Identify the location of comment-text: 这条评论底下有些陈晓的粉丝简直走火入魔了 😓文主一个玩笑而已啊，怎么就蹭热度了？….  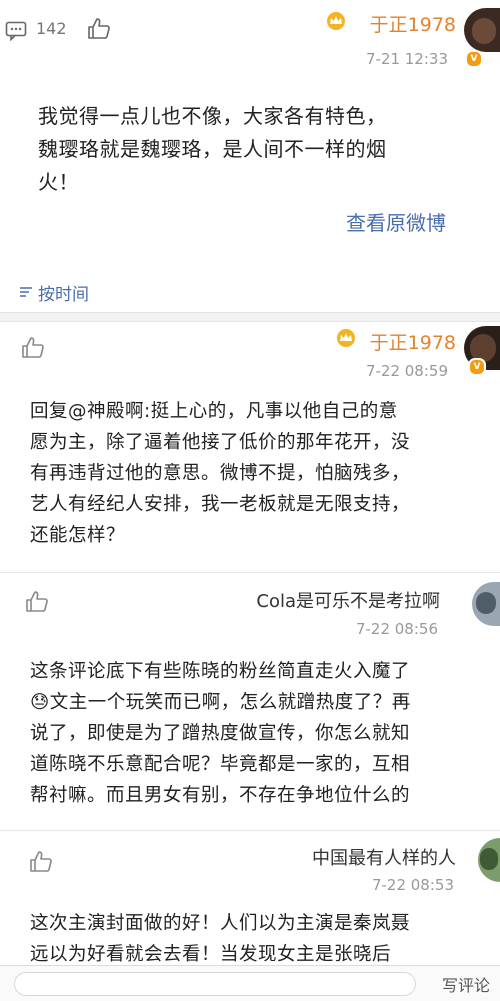
(220, 733).